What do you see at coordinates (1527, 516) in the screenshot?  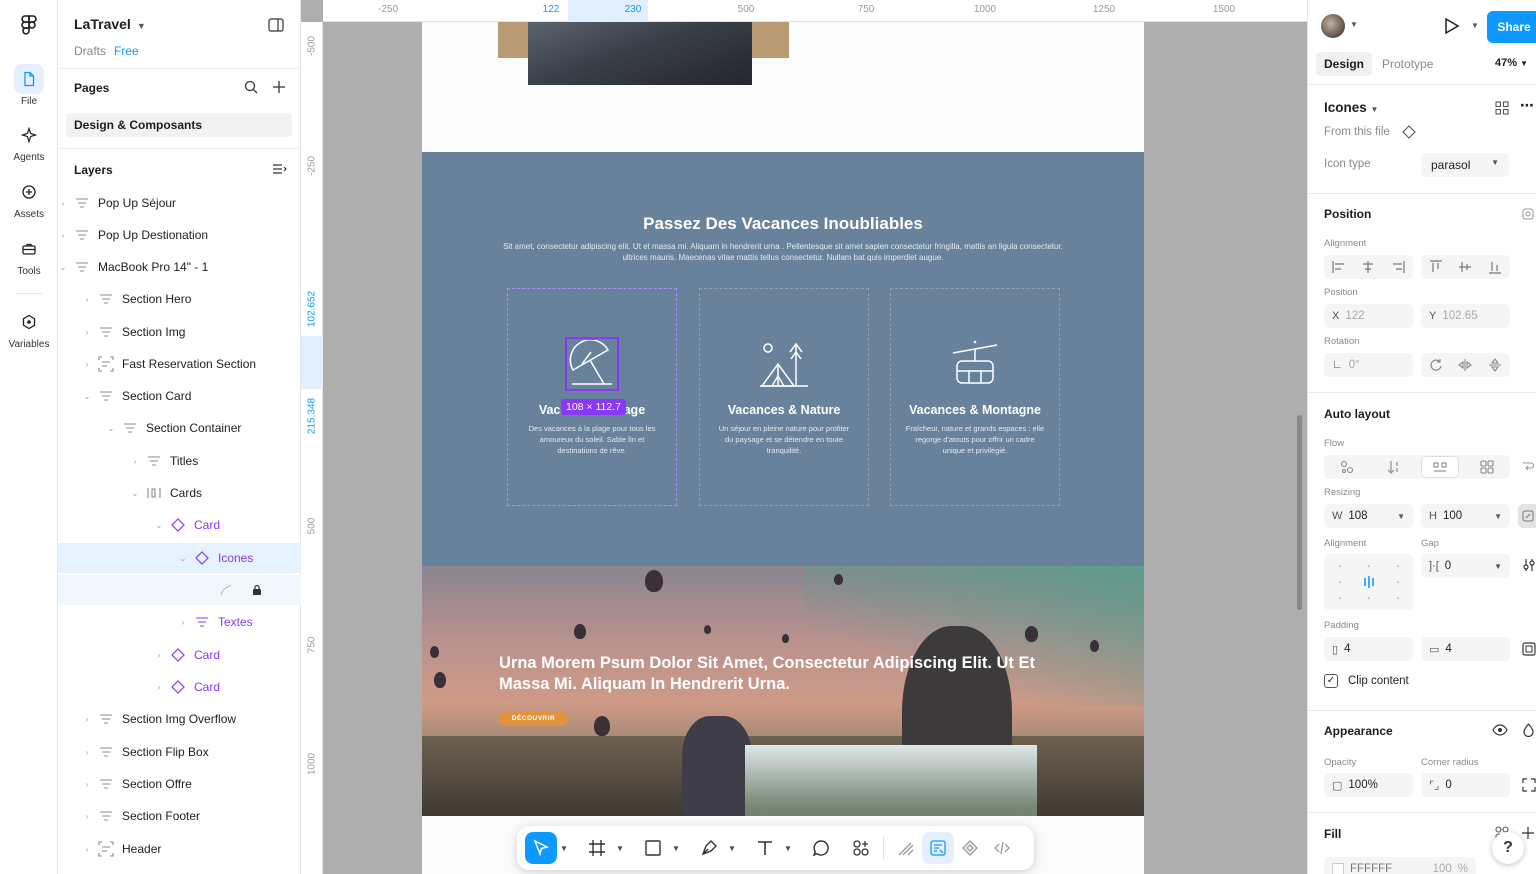 I see `aspect-ratio-lock-button` at bounding box center [1527, 516].